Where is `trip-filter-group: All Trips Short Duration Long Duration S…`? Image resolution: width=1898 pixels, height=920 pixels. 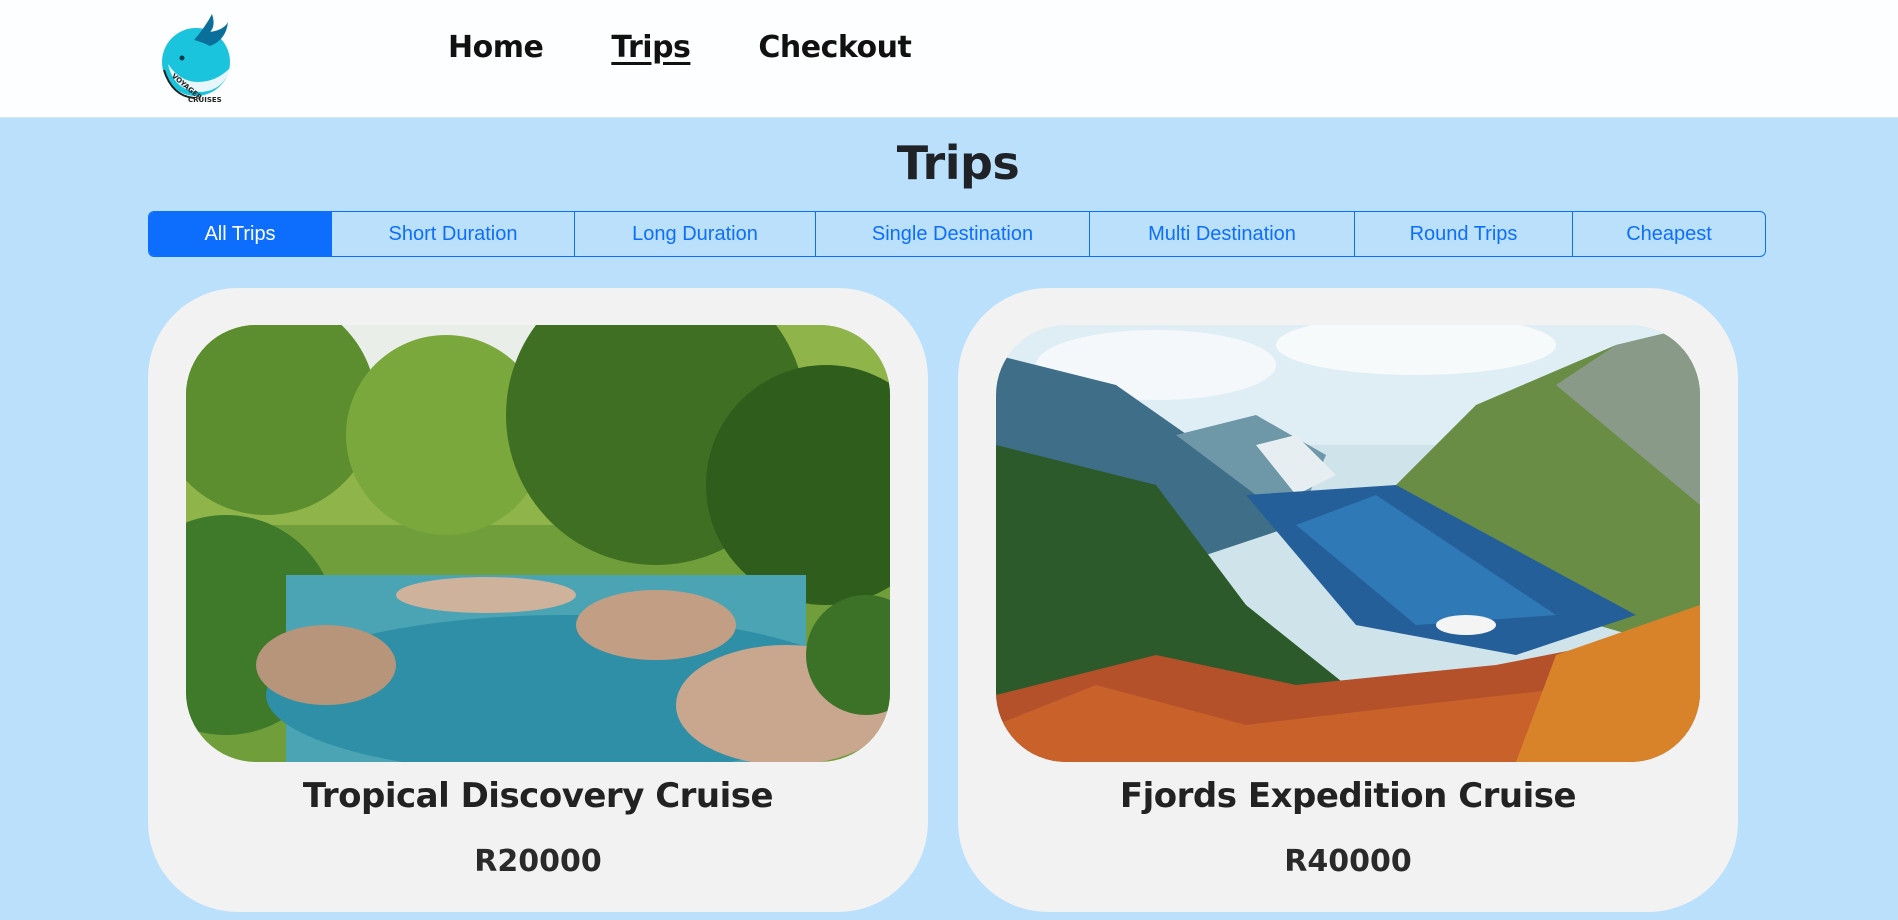 trip-filter-group: All Trips Short Duration Long Duration S… is located at coordinates (957, 234).